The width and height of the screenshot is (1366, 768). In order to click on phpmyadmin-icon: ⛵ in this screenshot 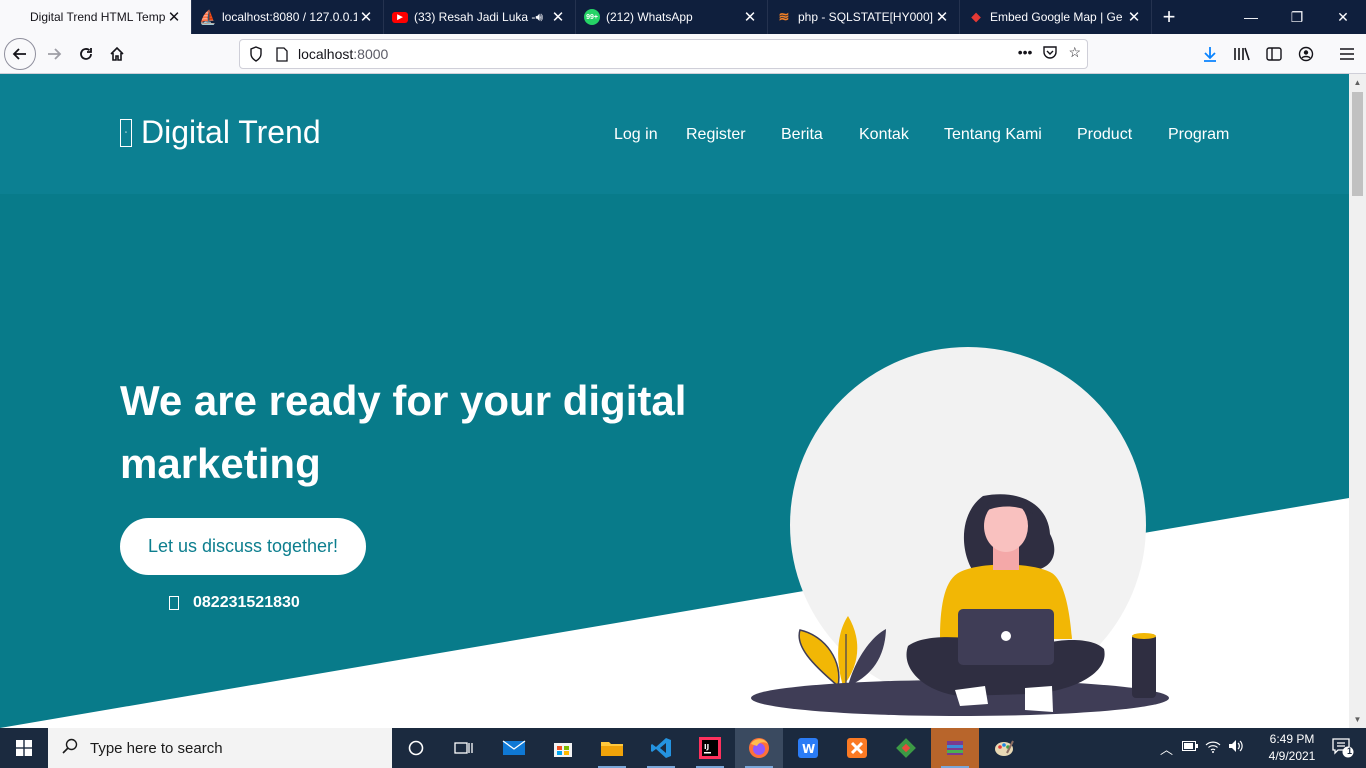, I will do `click(208, 16)`.